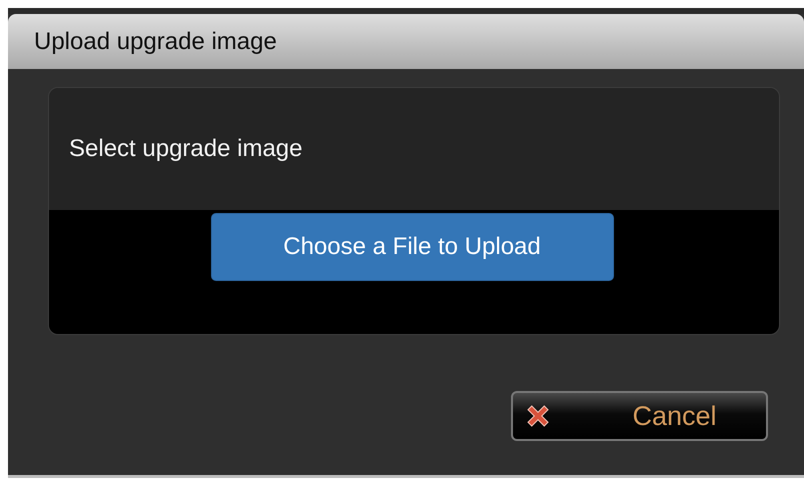 The image size is (804, 485). I want to click on upload-button: Choose a File to Upload, so click(412, 247).